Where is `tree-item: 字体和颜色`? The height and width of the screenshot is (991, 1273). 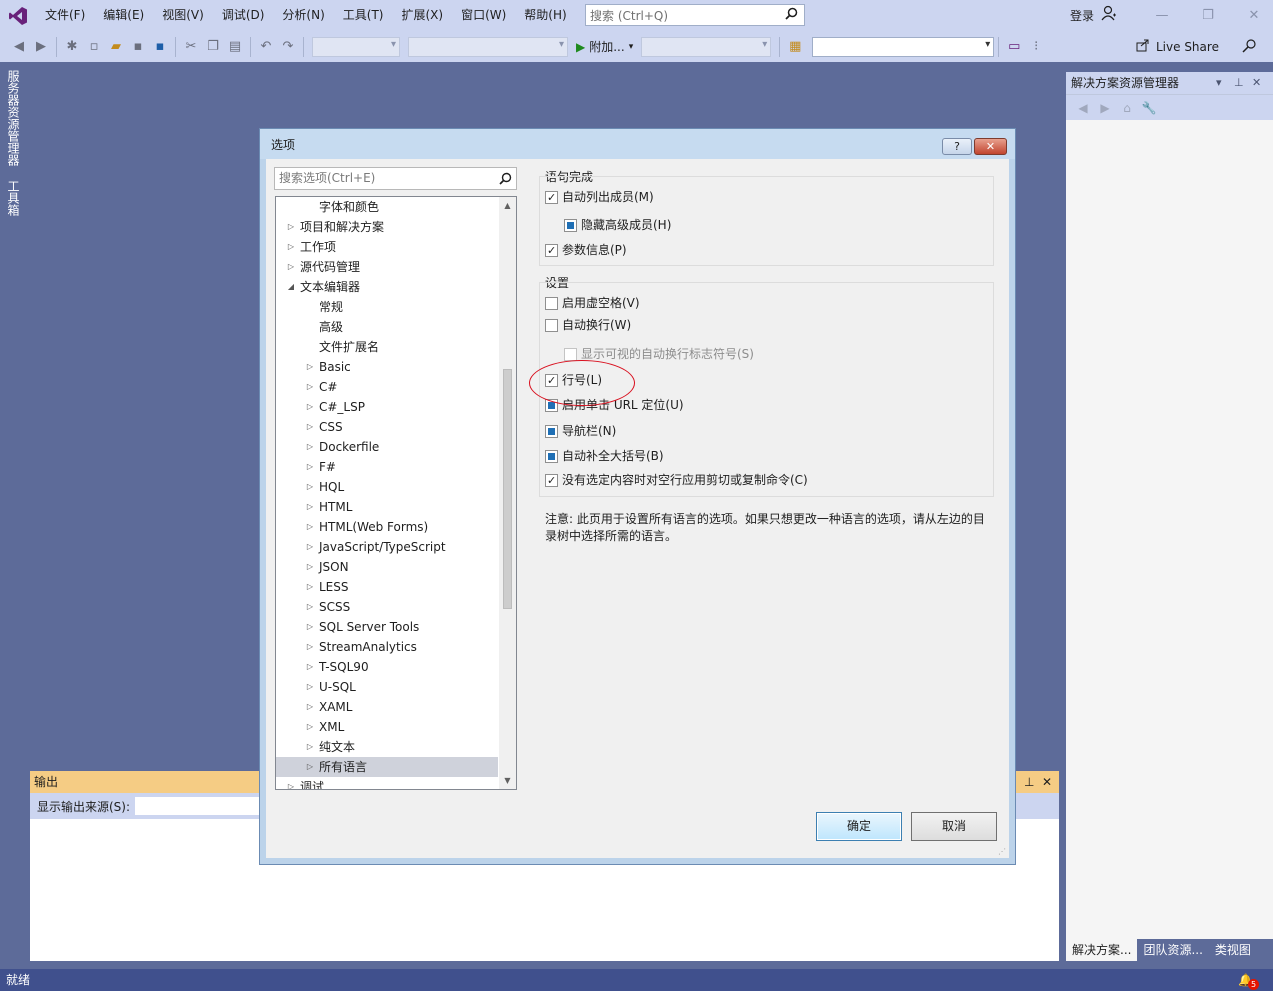
tree-item: 字体和颜色 is located at coordinates (387, 207).